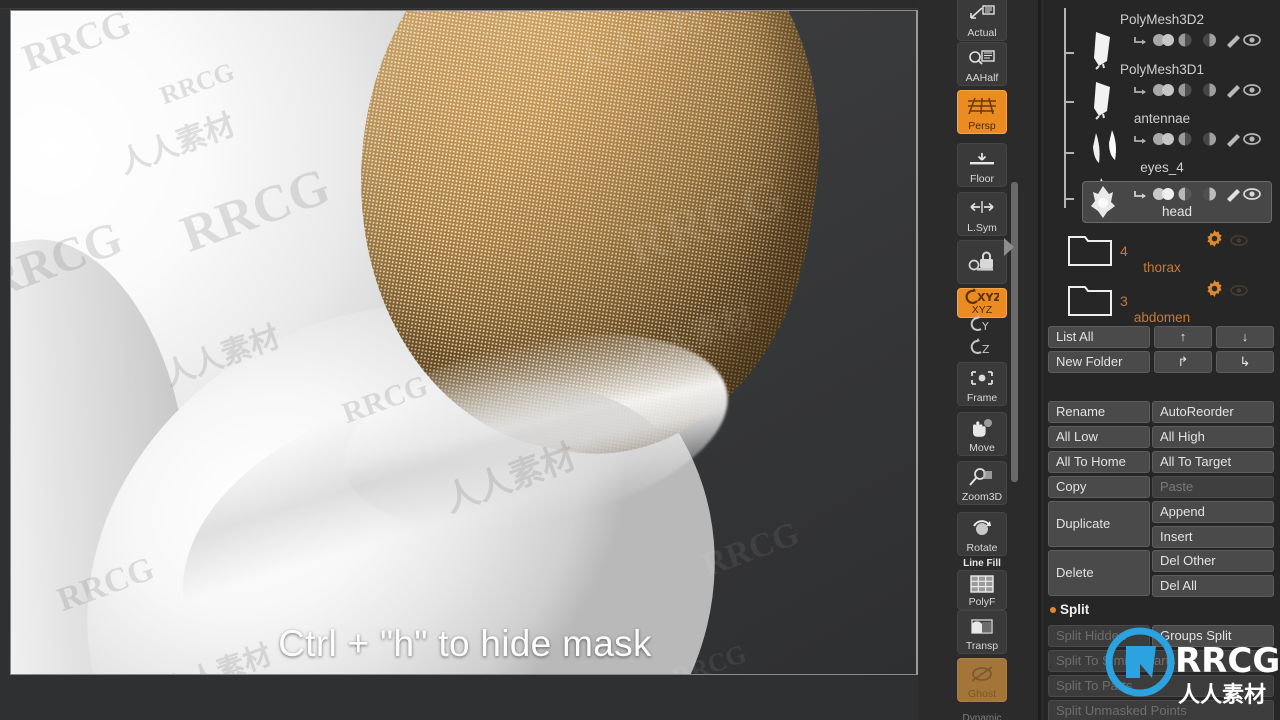  Describe the element at coordinates (982, 159) in the screenshot. I see `floor-grid-icon` at that location.